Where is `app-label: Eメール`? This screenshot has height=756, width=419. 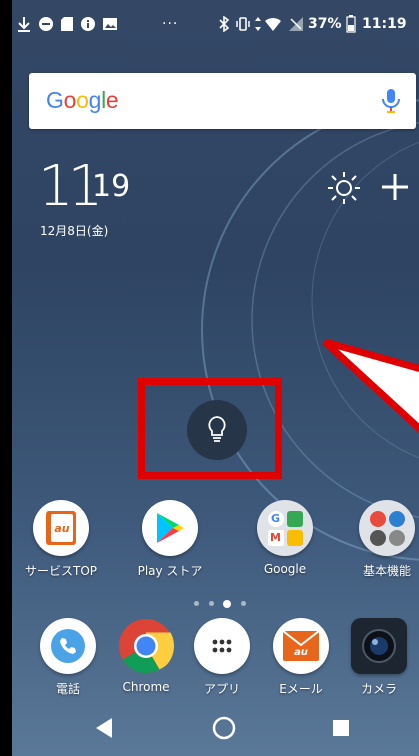 app-label: Eメール is located at coordinates (301, 689).